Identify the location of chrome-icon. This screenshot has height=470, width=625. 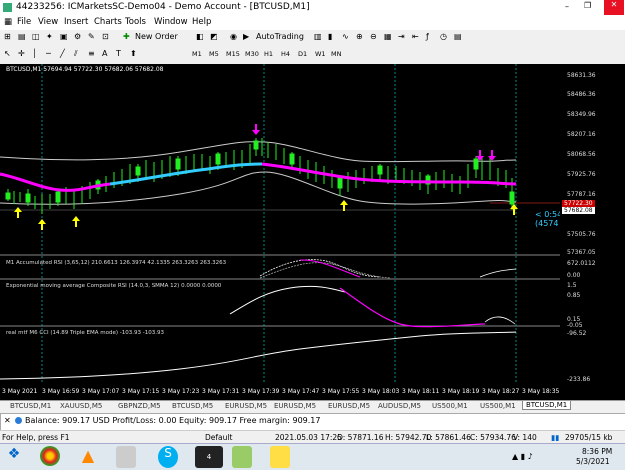
(50, 456).